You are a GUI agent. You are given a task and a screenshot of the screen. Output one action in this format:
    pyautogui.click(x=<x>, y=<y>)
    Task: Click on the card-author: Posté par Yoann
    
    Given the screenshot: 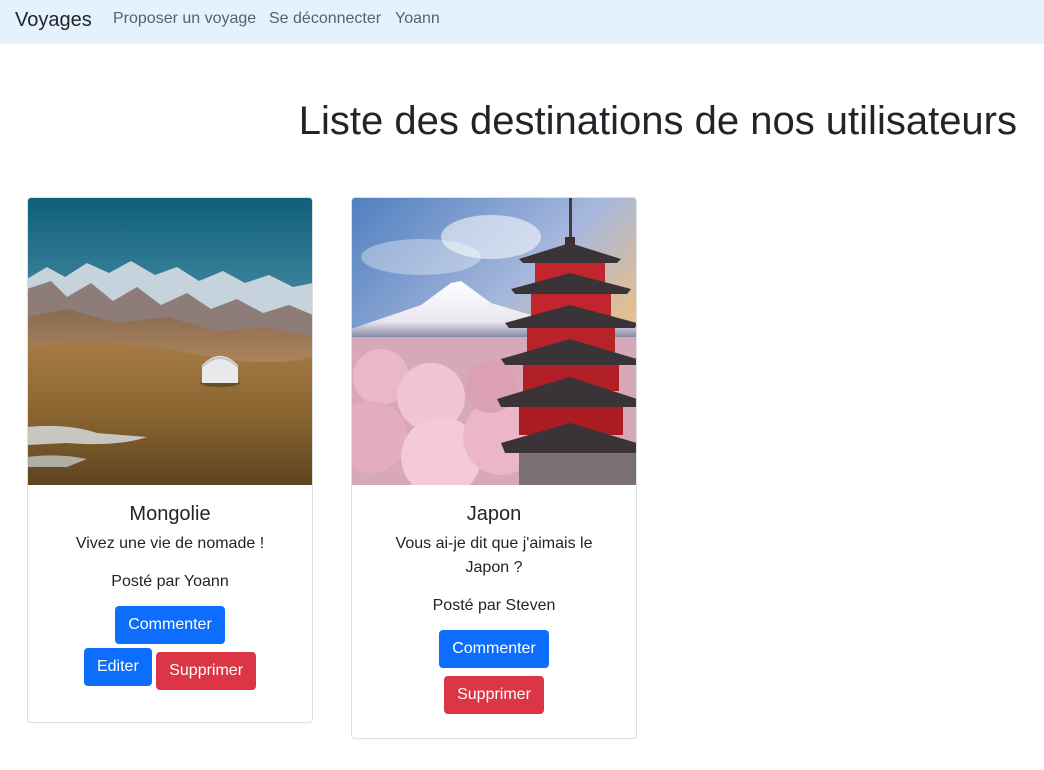 What is the action you would take?
    pyautogui.click(x=170, y=581)
    